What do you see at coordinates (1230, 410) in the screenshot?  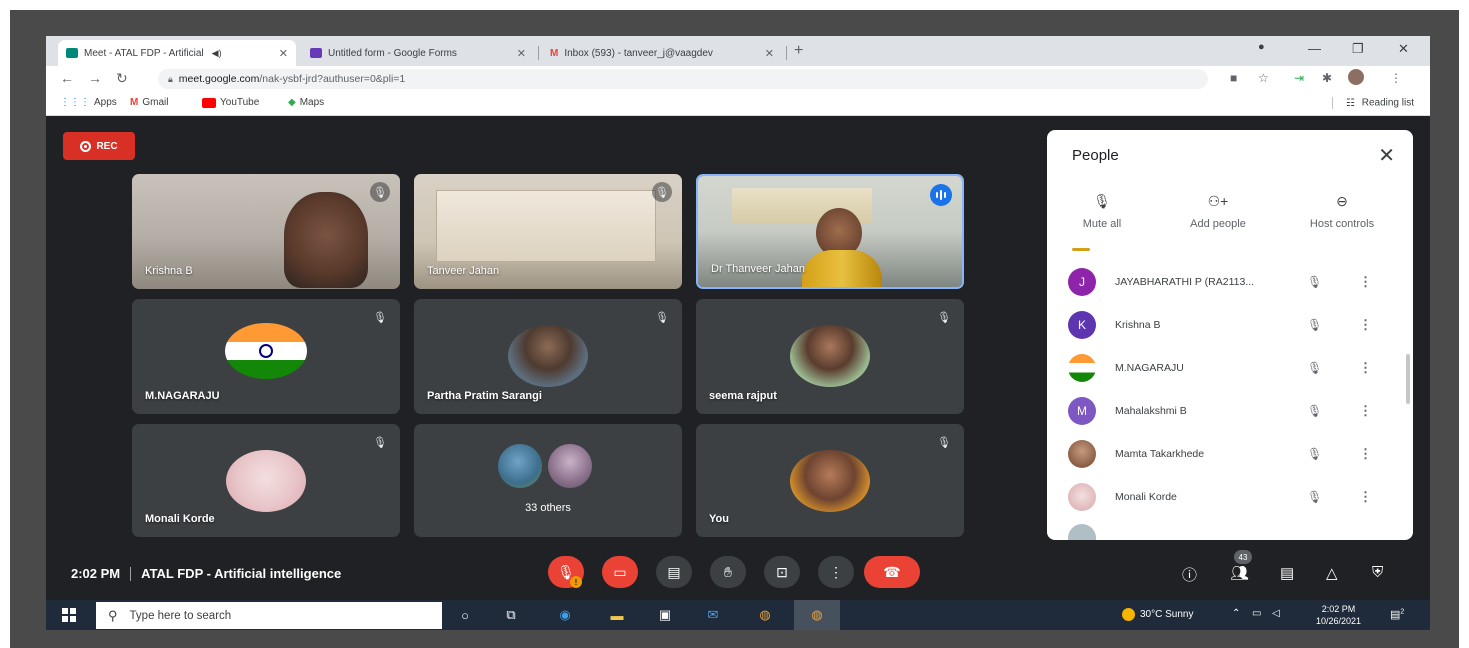 I see `list-item: M Mahalakshmi B 🎙︎ ⋮` at bounding box center [1230, 410].